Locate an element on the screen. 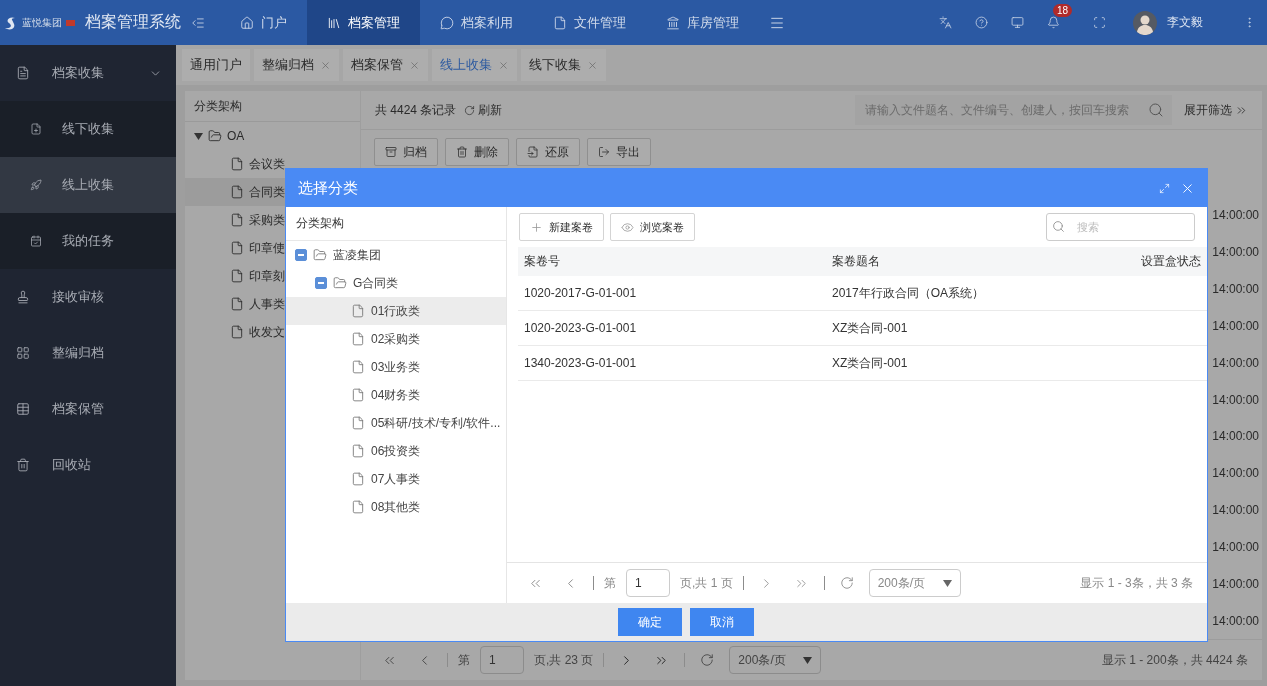  nav-tab: 文件管理 is located at coordinates (589, 22).